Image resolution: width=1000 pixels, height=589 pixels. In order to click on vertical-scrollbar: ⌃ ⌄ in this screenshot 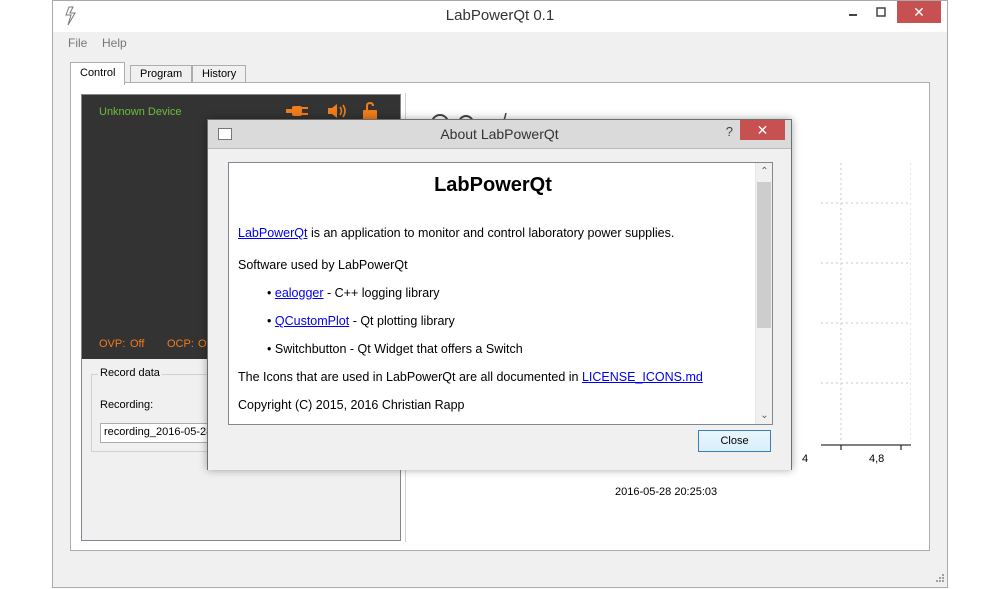, I will do `click(763, 293)`.